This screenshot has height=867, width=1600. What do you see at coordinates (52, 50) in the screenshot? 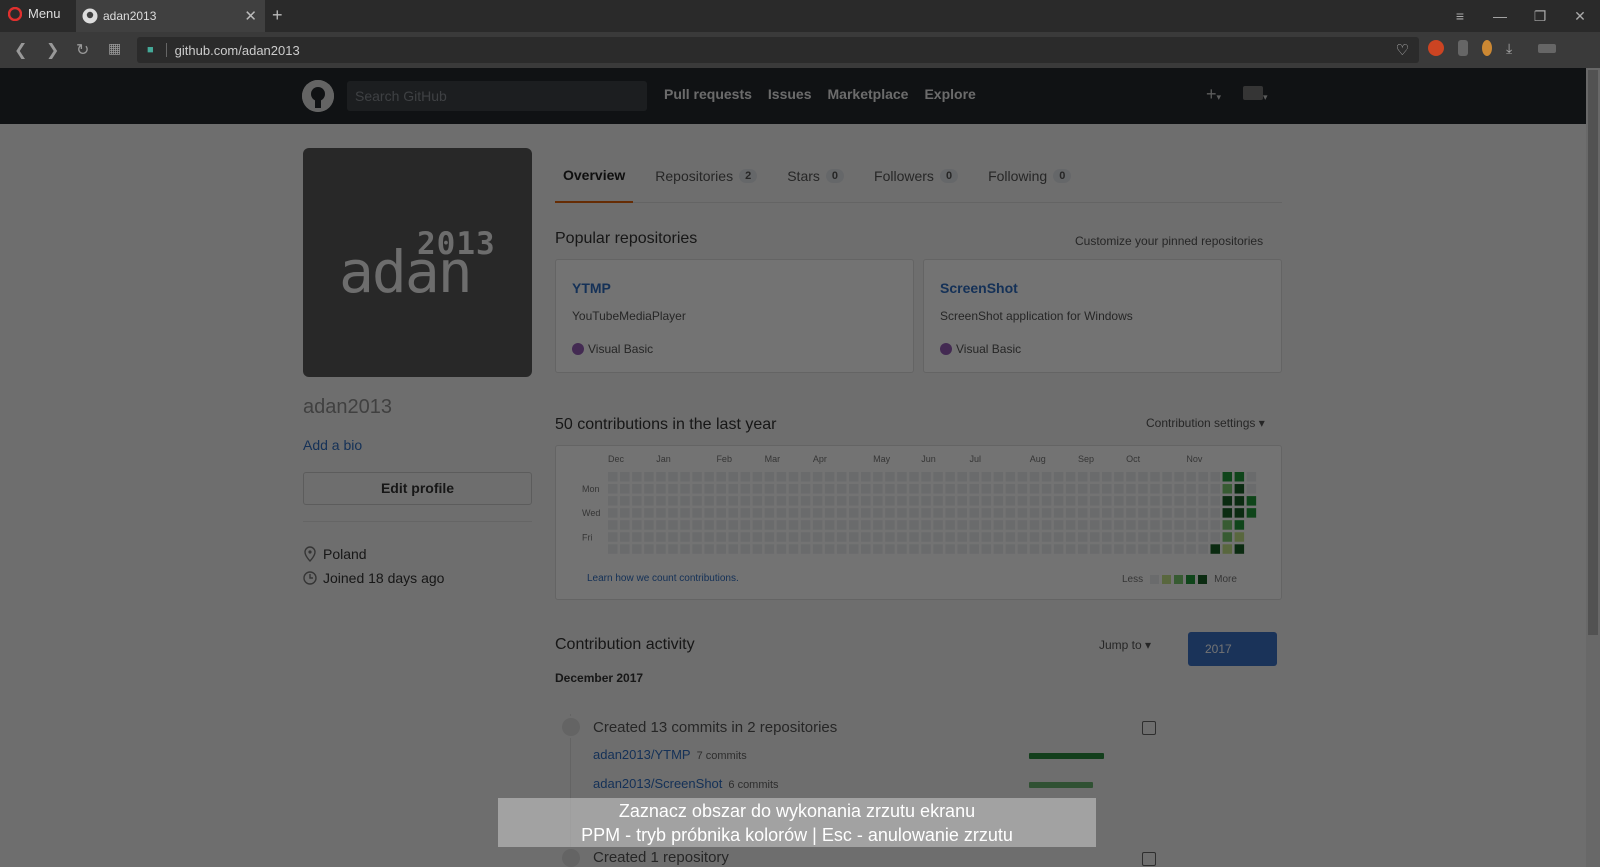
I see `forward-icon: ❯` at bounding box center [52, 50].